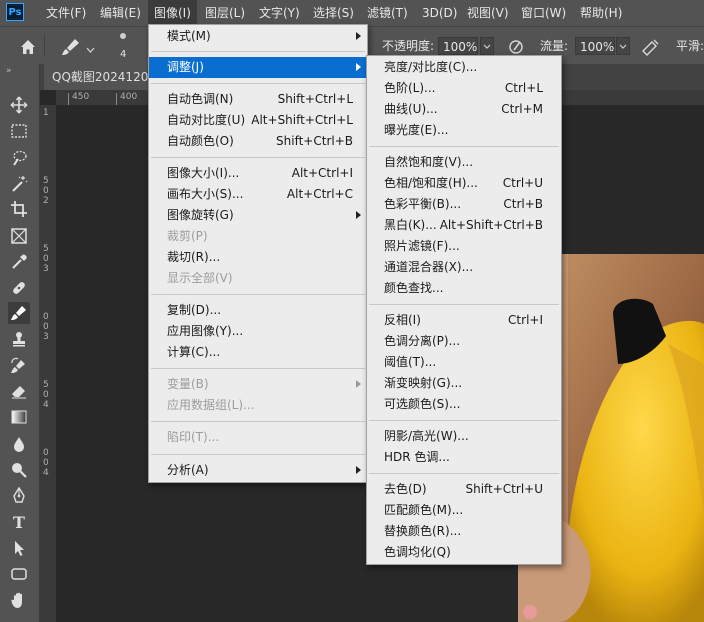 The width and height of the screenshot is (704, 622). What do you see at coordinates (66, 13) in the screenshot?
I see `menu-file: 文件(F)` at bounding box center [66, 13].